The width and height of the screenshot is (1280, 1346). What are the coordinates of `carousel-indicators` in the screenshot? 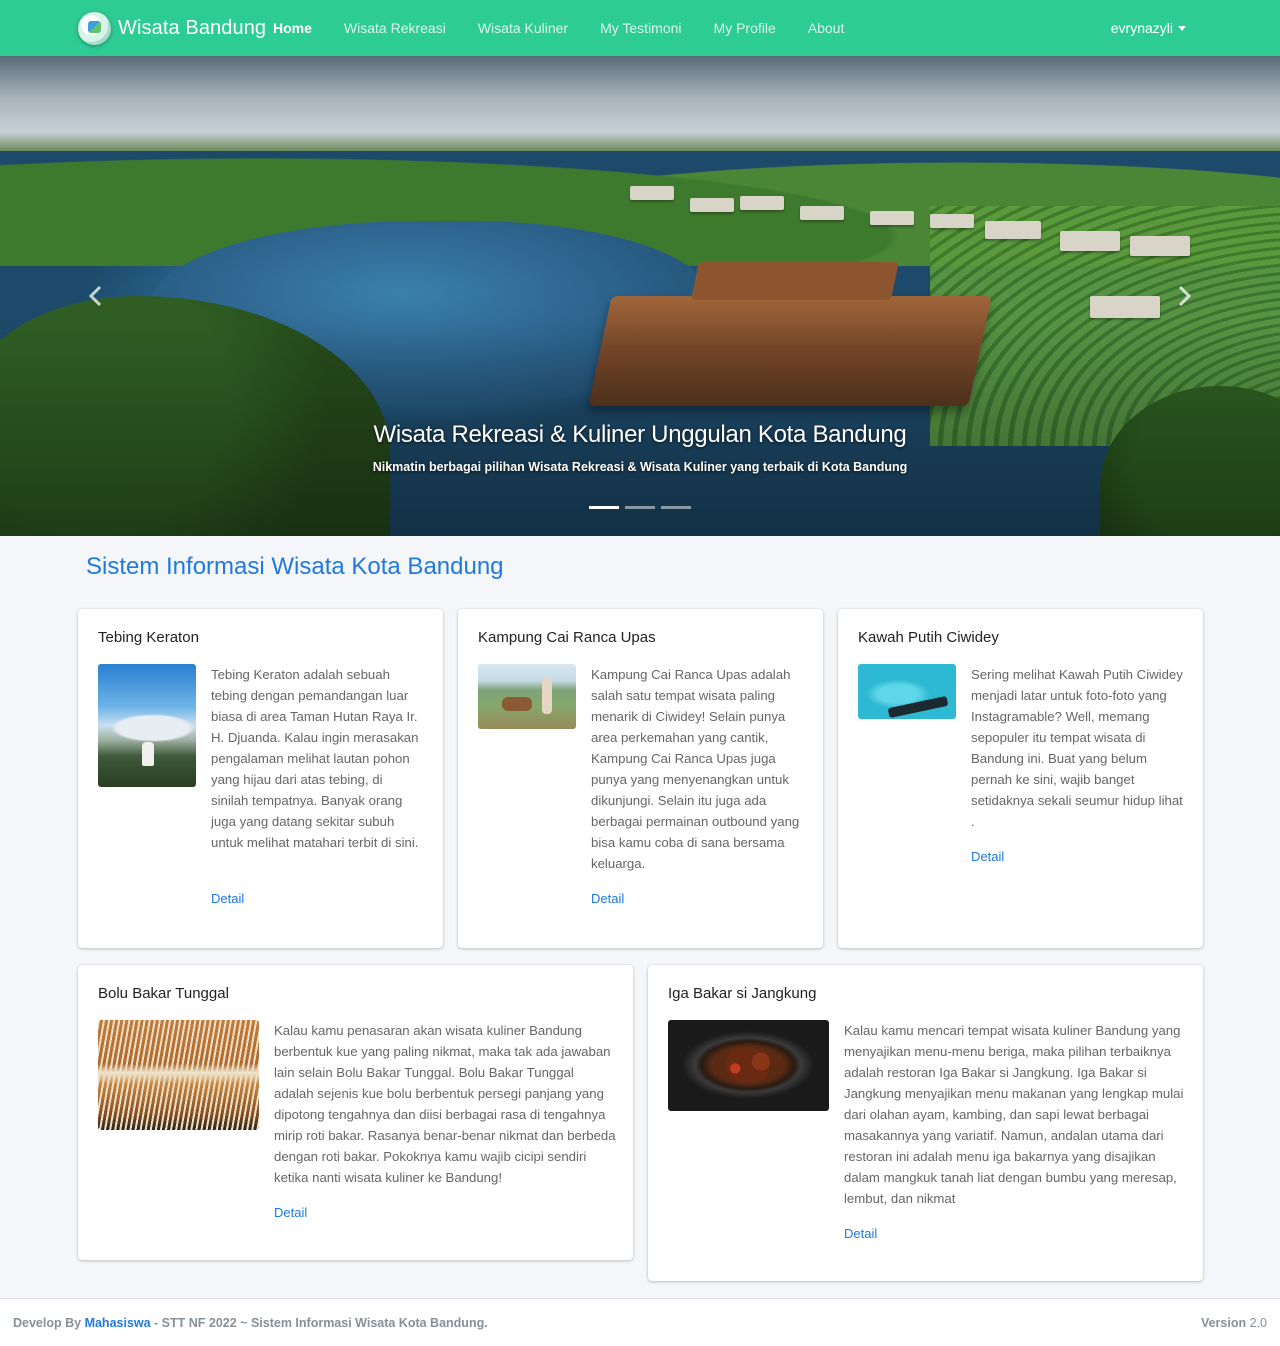 It's located at (643, 507).